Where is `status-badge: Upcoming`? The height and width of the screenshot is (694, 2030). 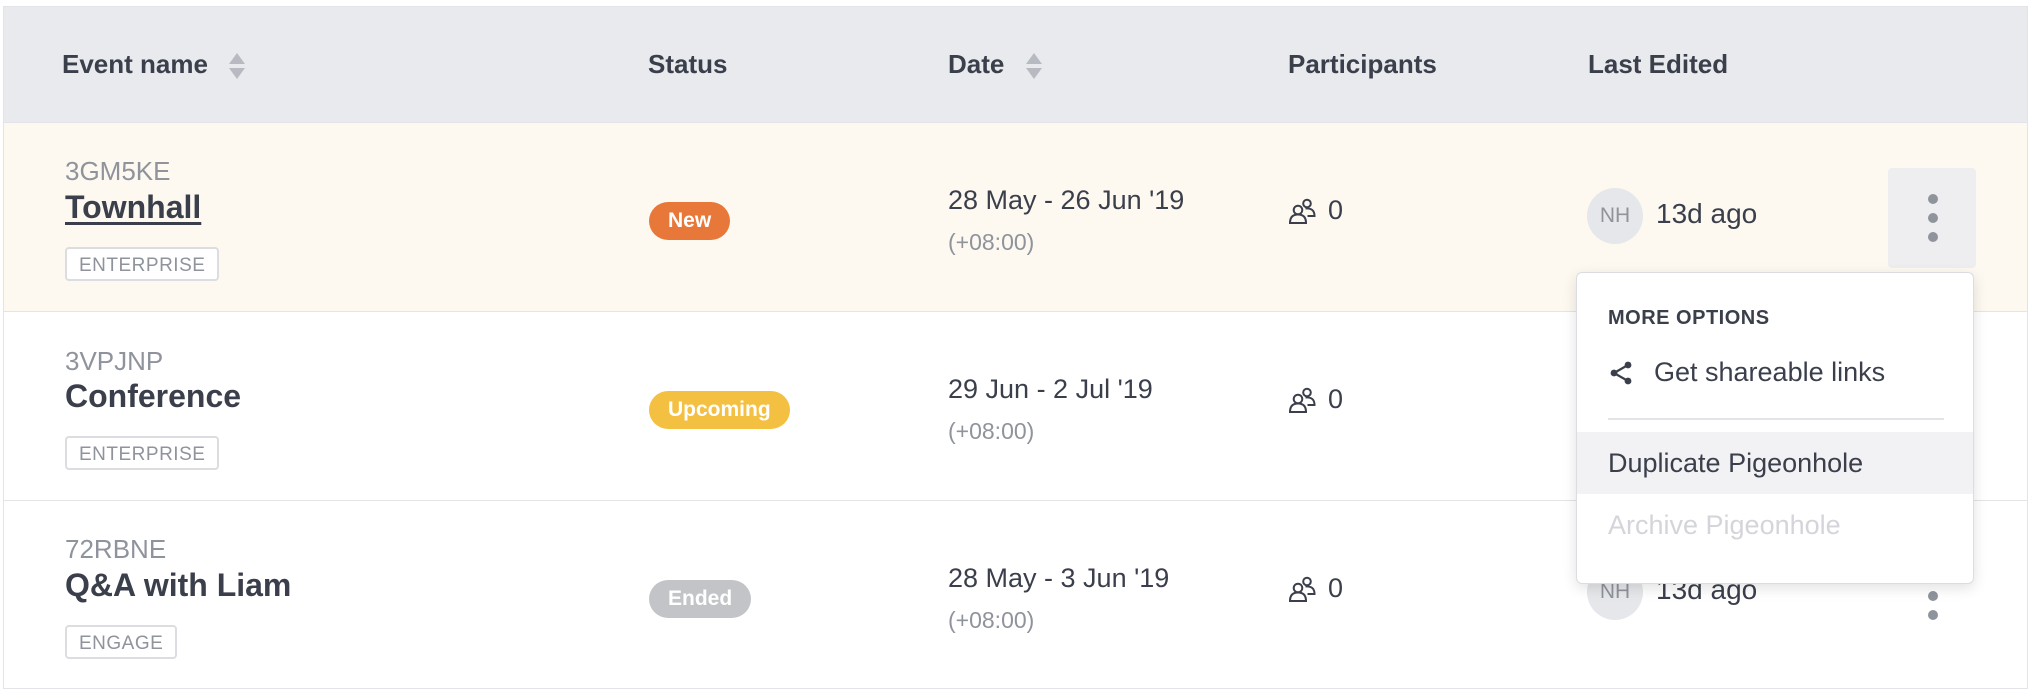
status-badge: Upcoming is located at coordinates (719, 410).